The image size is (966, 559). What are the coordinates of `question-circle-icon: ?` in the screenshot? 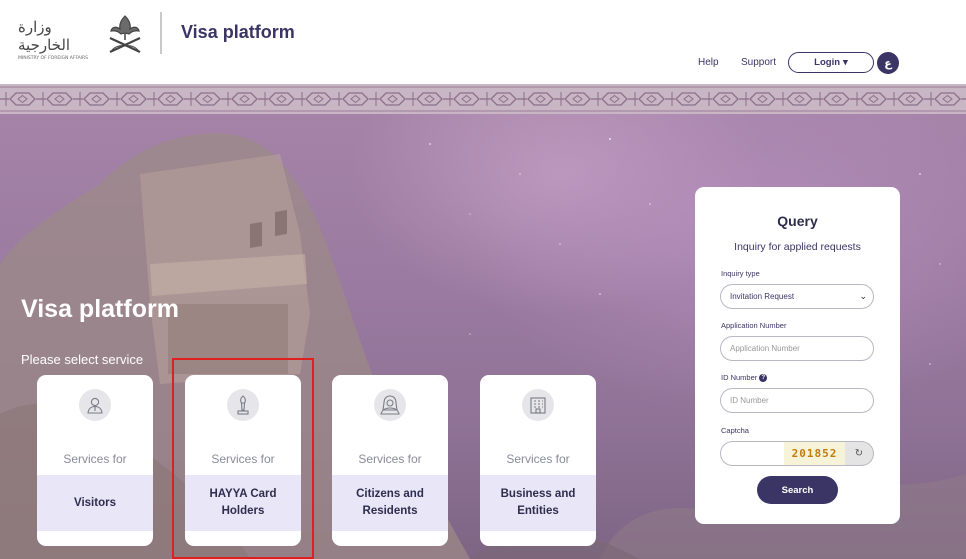 It's located at (763, 378).